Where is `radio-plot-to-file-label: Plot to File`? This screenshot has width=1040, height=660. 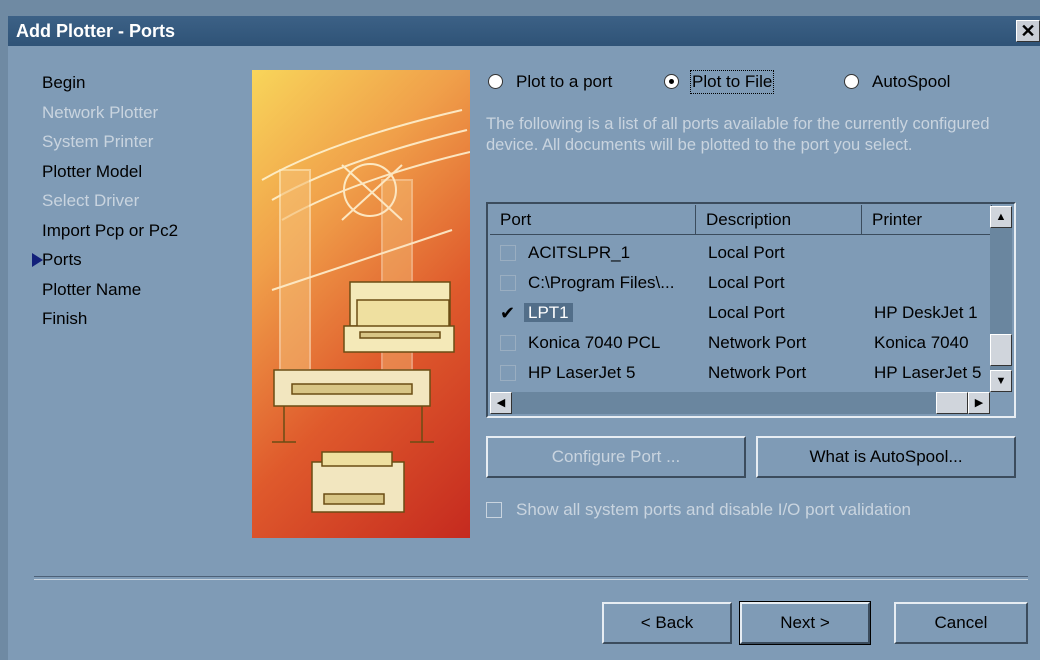 radio-plot-to-file-label: Plot to File is located at coordinates (732, 82).